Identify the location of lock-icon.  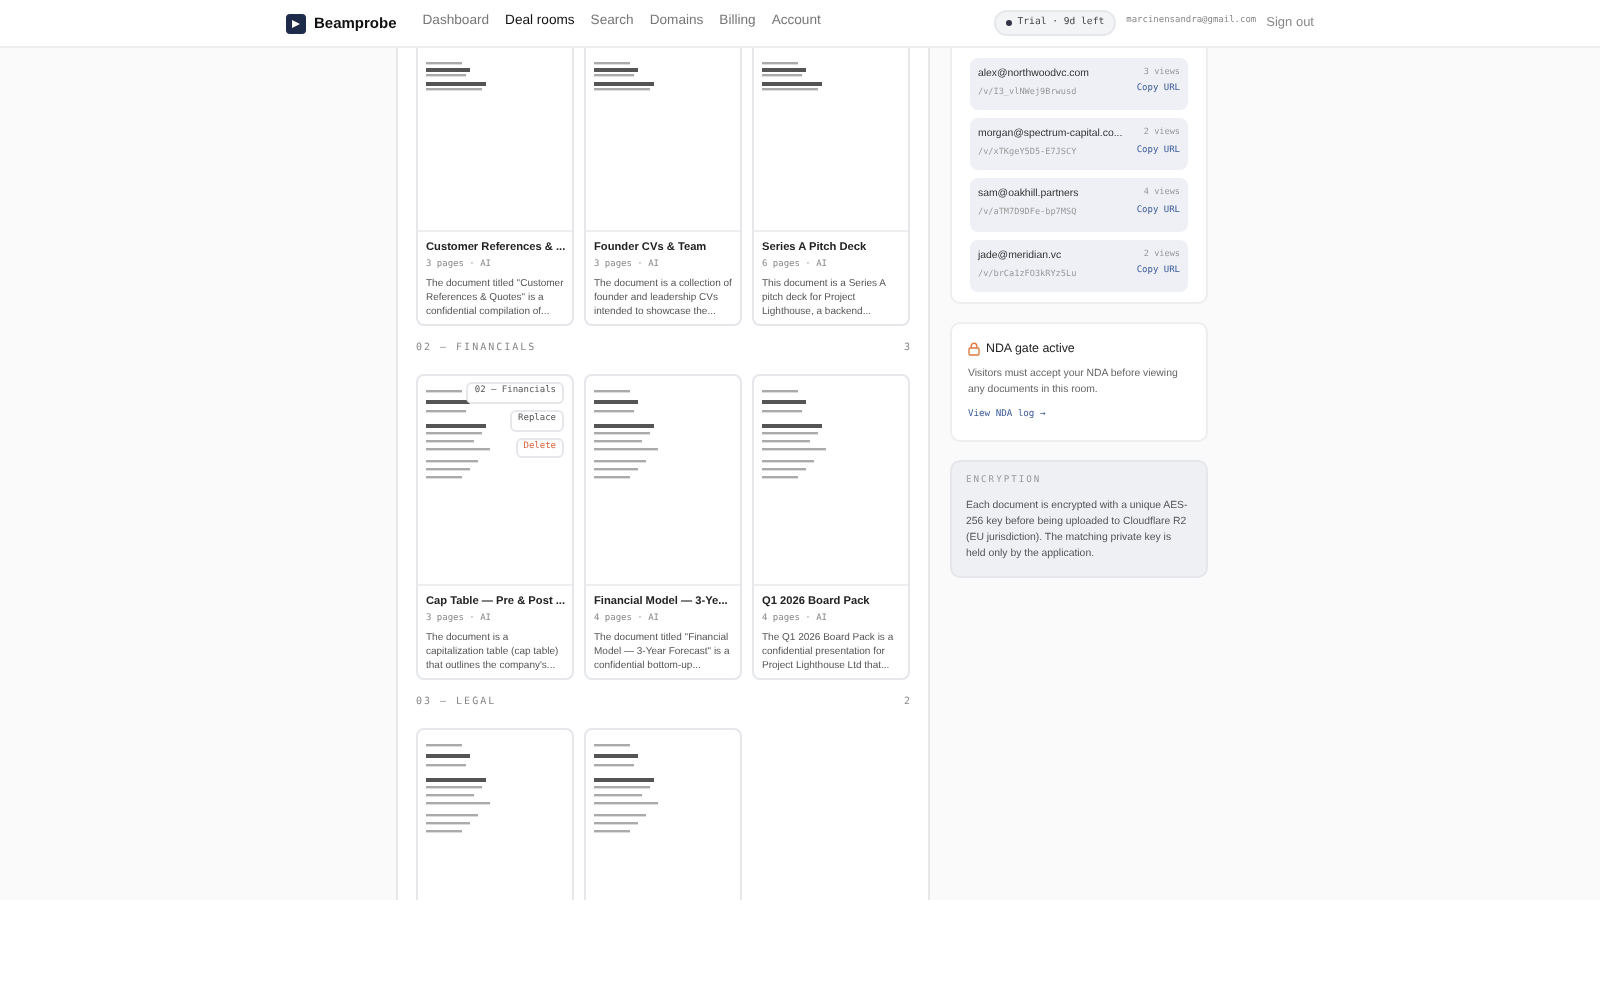
(974, 349).